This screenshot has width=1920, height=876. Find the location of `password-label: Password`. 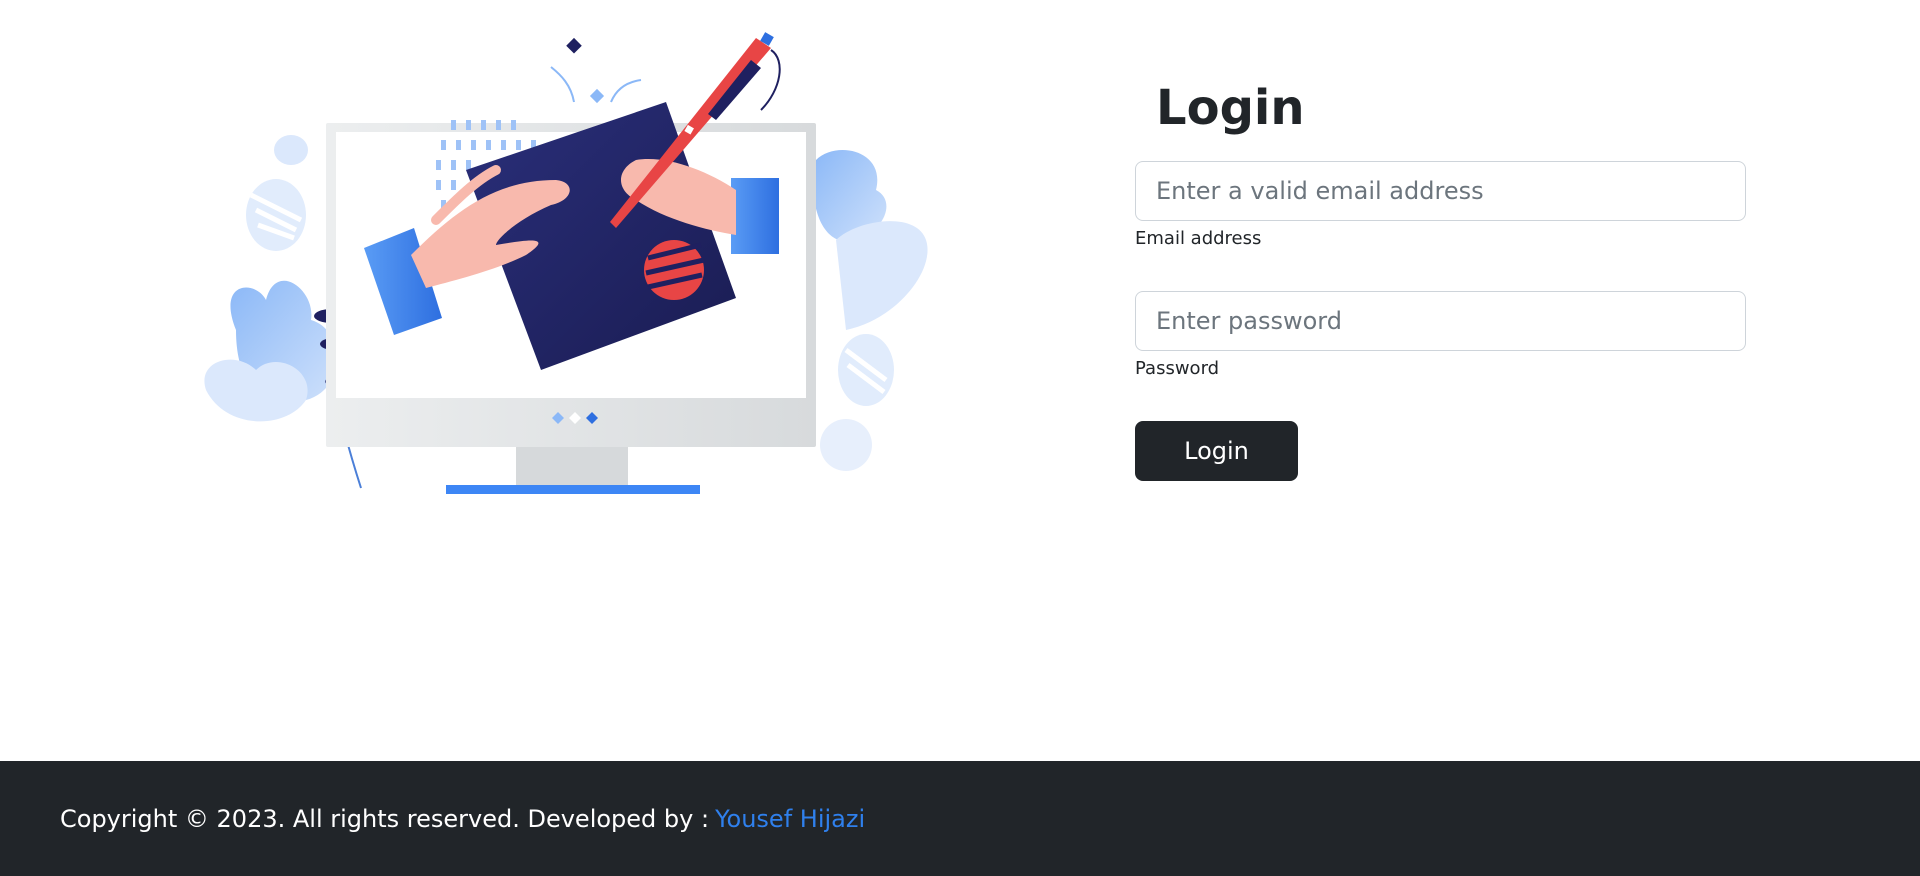

password-label: Password is located at coordinates (1177, 368).